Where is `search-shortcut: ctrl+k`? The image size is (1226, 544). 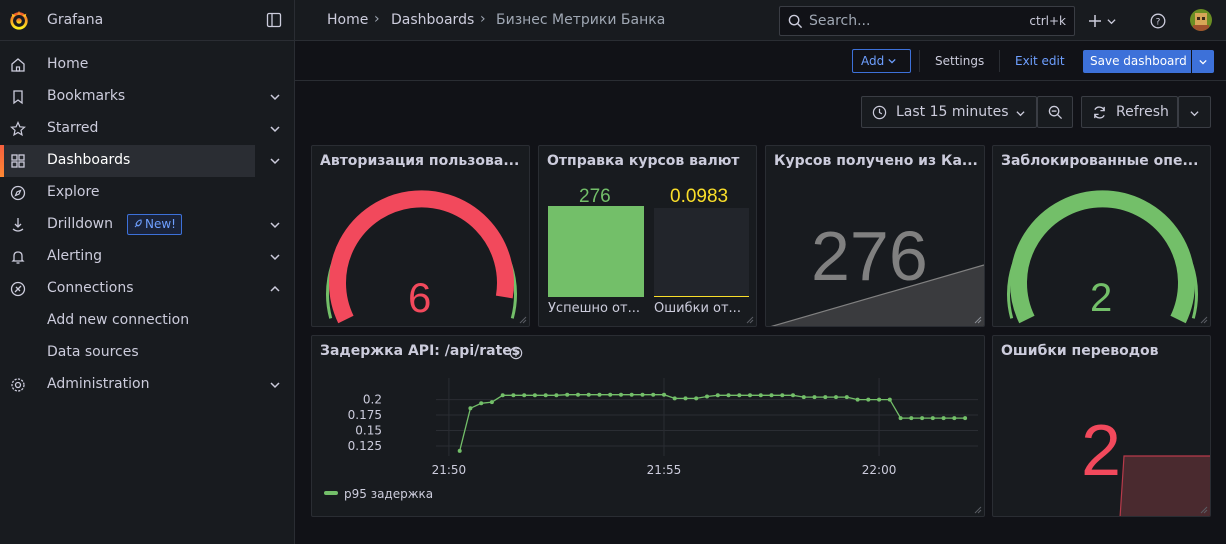 search-shortcut: ctrl+k is located at coordinates (1047, 21).